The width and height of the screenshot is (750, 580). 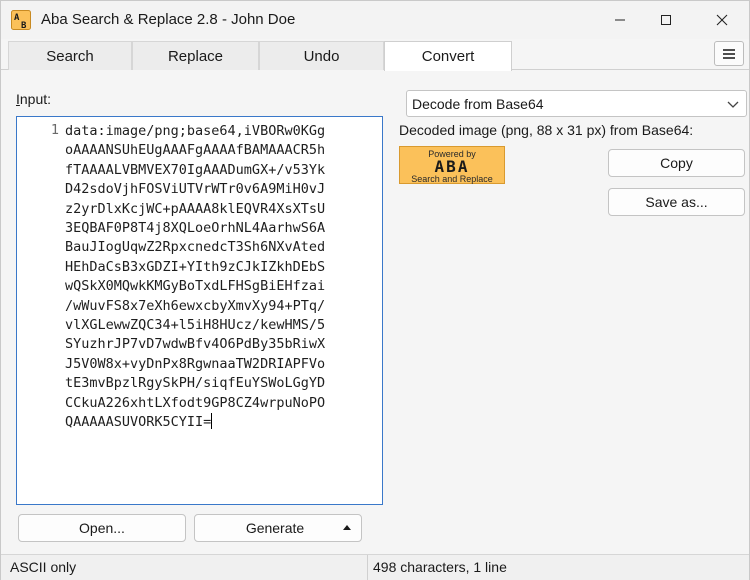 What do you see at coordinates (195, 55) in the screenshot?
I see `tab-replace: Replace` at bounding box center [195, 55].